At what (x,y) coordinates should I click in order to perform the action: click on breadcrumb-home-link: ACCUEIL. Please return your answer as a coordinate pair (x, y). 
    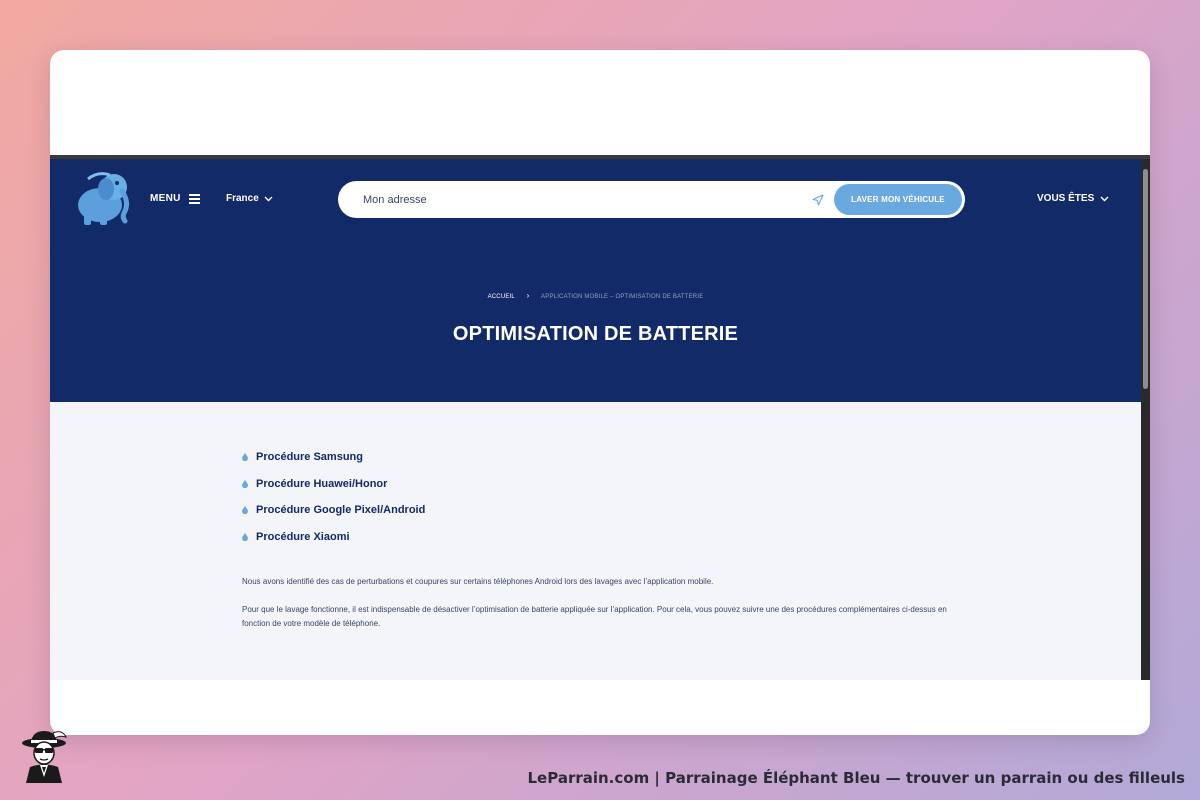
    Looking at the image, I should click on (501, 297).